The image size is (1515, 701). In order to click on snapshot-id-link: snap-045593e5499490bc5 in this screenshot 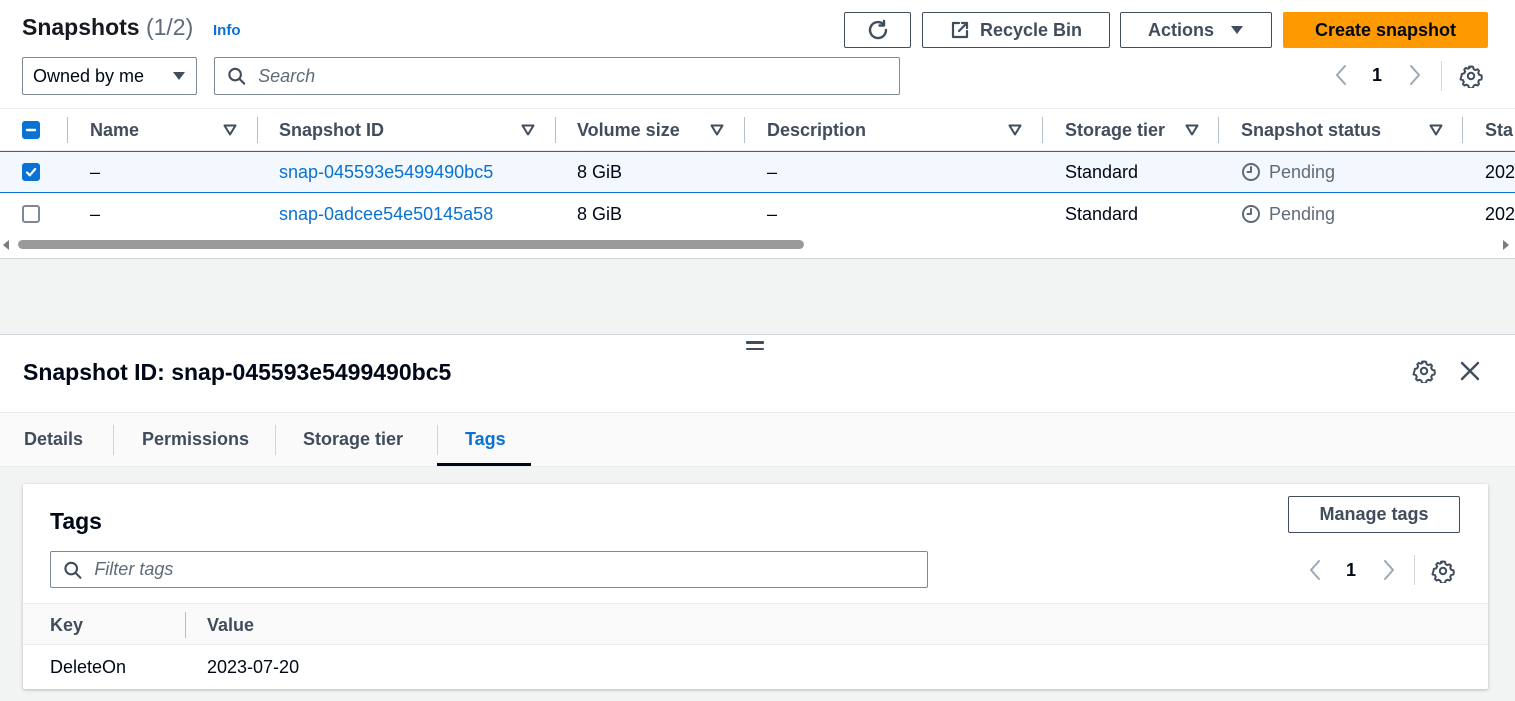, I will do `click(386, 172)`.